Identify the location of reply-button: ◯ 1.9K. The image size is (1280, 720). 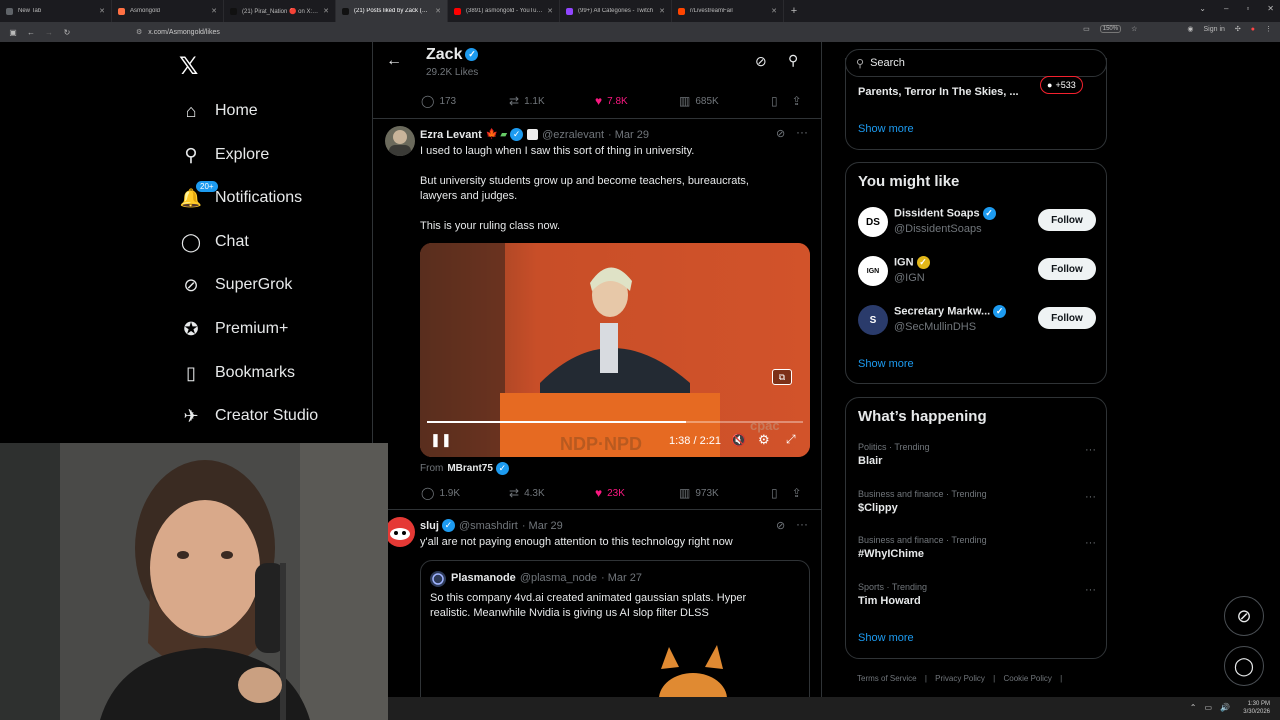
(465, 493).